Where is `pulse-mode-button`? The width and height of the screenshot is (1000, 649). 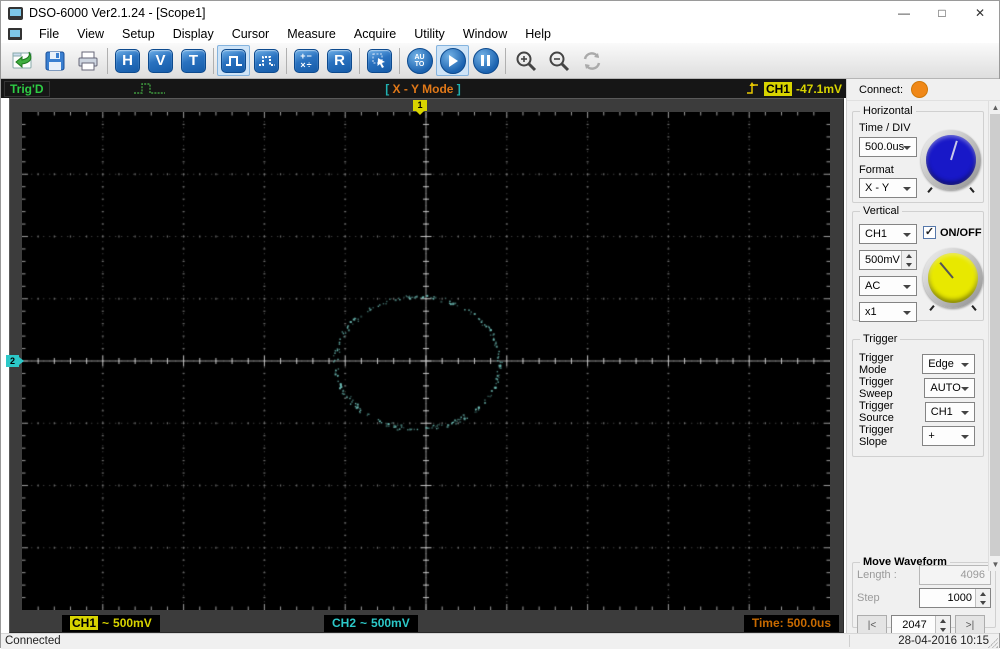
pulse-mode-button is located at coordinates (233, 60).